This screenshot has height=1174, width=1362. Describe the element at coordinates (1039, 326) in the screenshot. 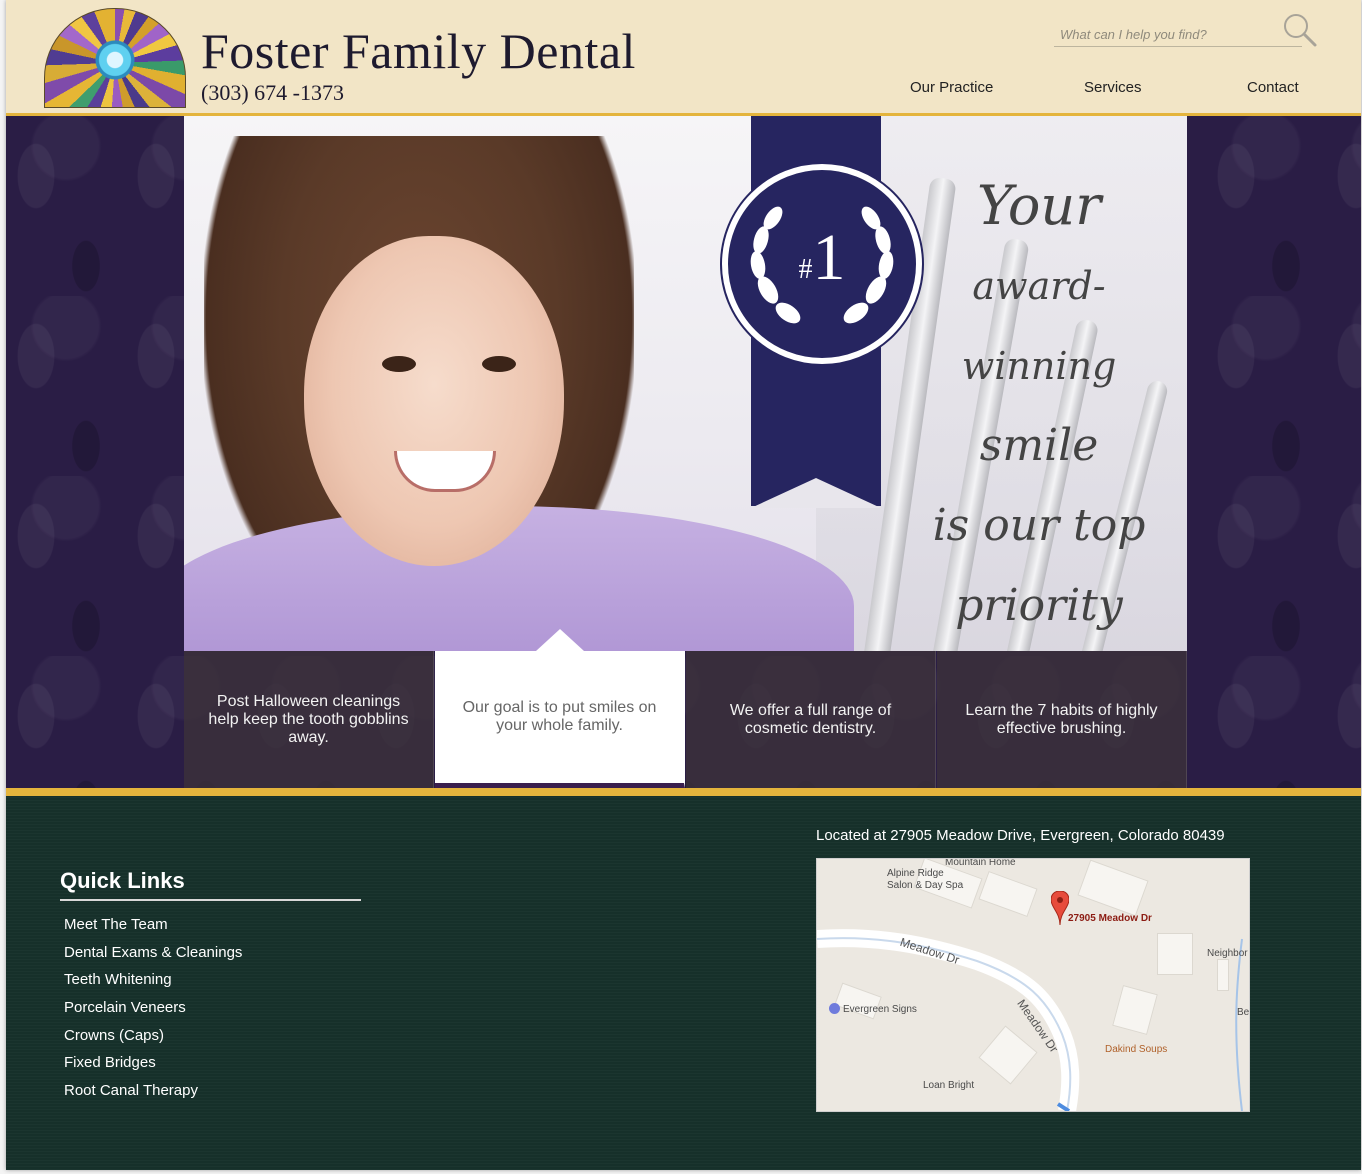

I see `tagline-line: award-winning` at that location.